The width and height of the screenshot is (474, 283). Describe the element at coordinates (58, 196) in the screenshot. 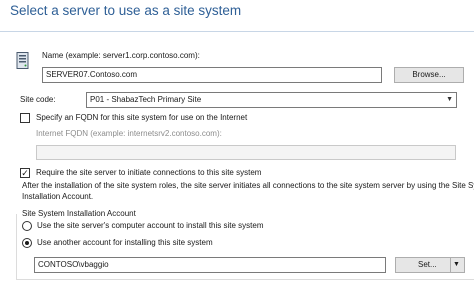

I see `require-description-line2: Installation Account.` at that location.